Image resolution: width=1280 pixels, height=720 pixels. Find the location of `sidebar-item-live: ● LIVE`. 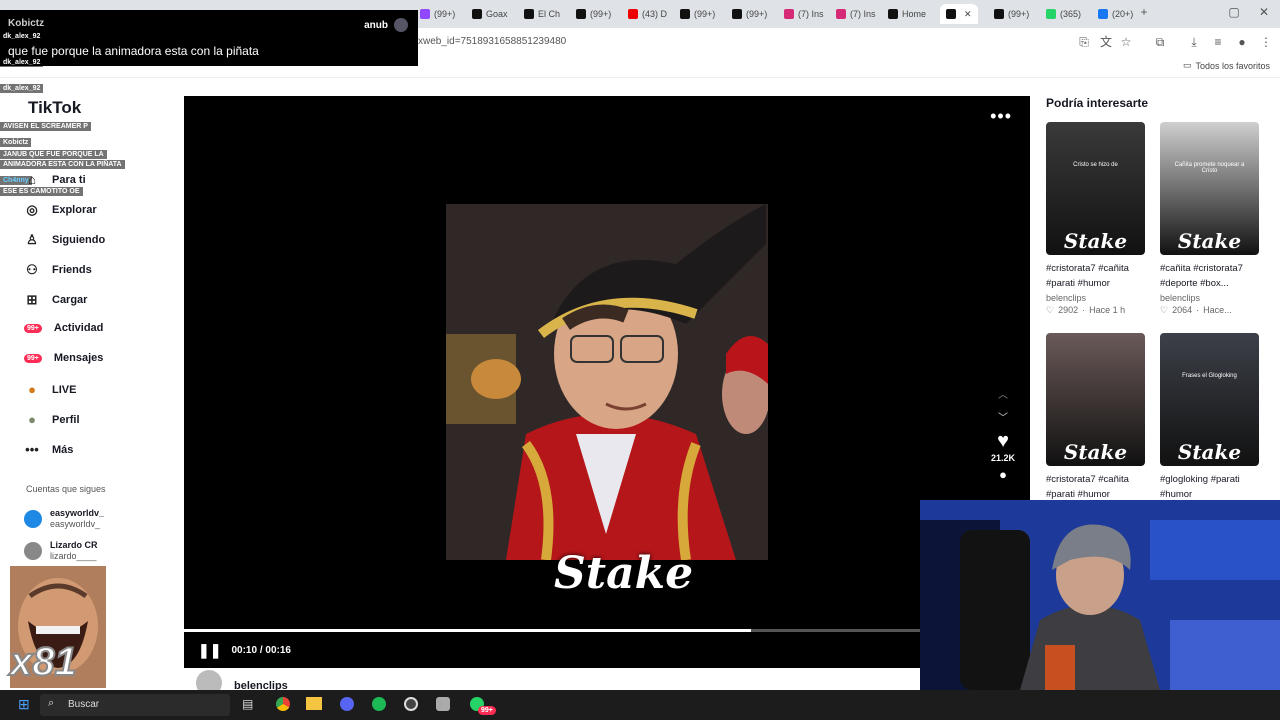

sidebar-item-live: ● LIVE is located at coordinates (50, 390).